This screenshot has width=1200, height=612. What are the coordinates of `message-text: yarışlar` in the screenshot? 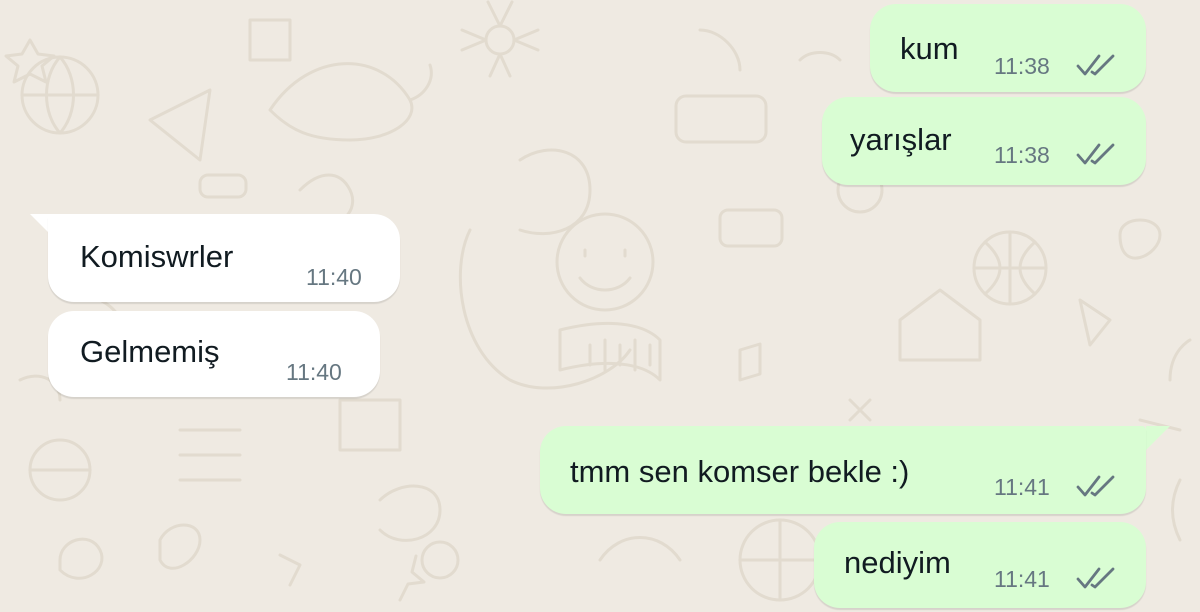 It's located at (901, 139).